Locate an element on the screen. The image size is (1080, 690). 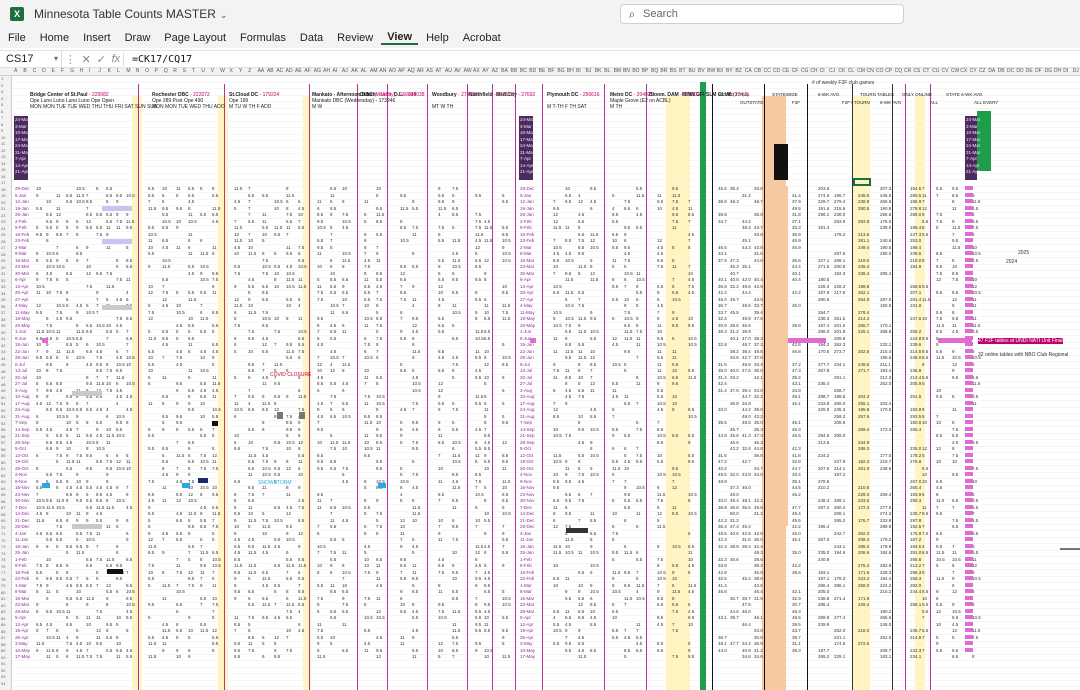
row-header: 52 is located at coordinates (3, 410).